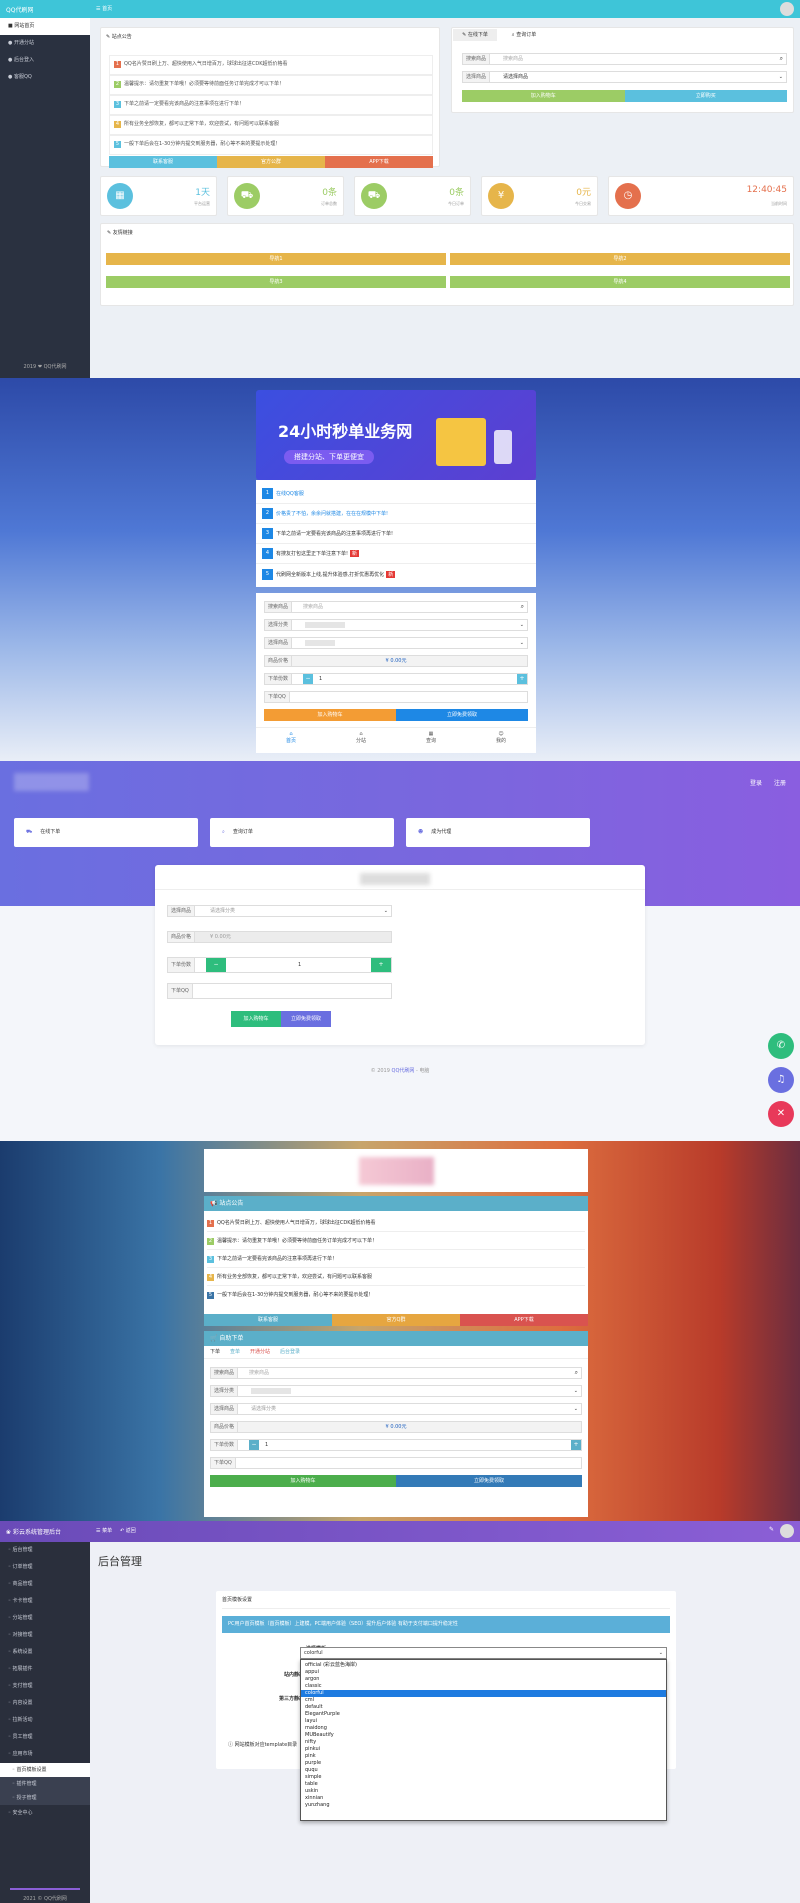 This screenshot has width=800, height=1903. I want to click on tab-open-site: 开通分站, so click(260, 1352).